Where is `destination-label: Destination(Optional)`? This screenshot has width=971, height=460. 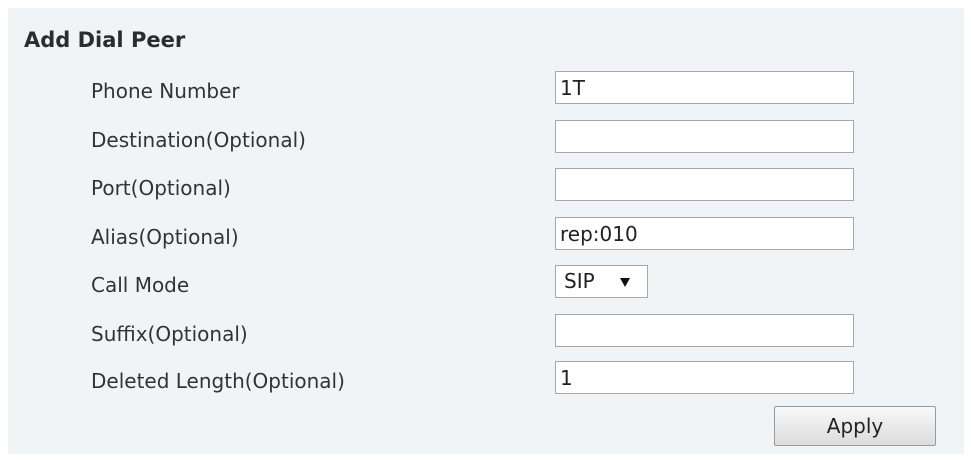
destination-label: Destination(Optional) is located at coordinates (198, 140).